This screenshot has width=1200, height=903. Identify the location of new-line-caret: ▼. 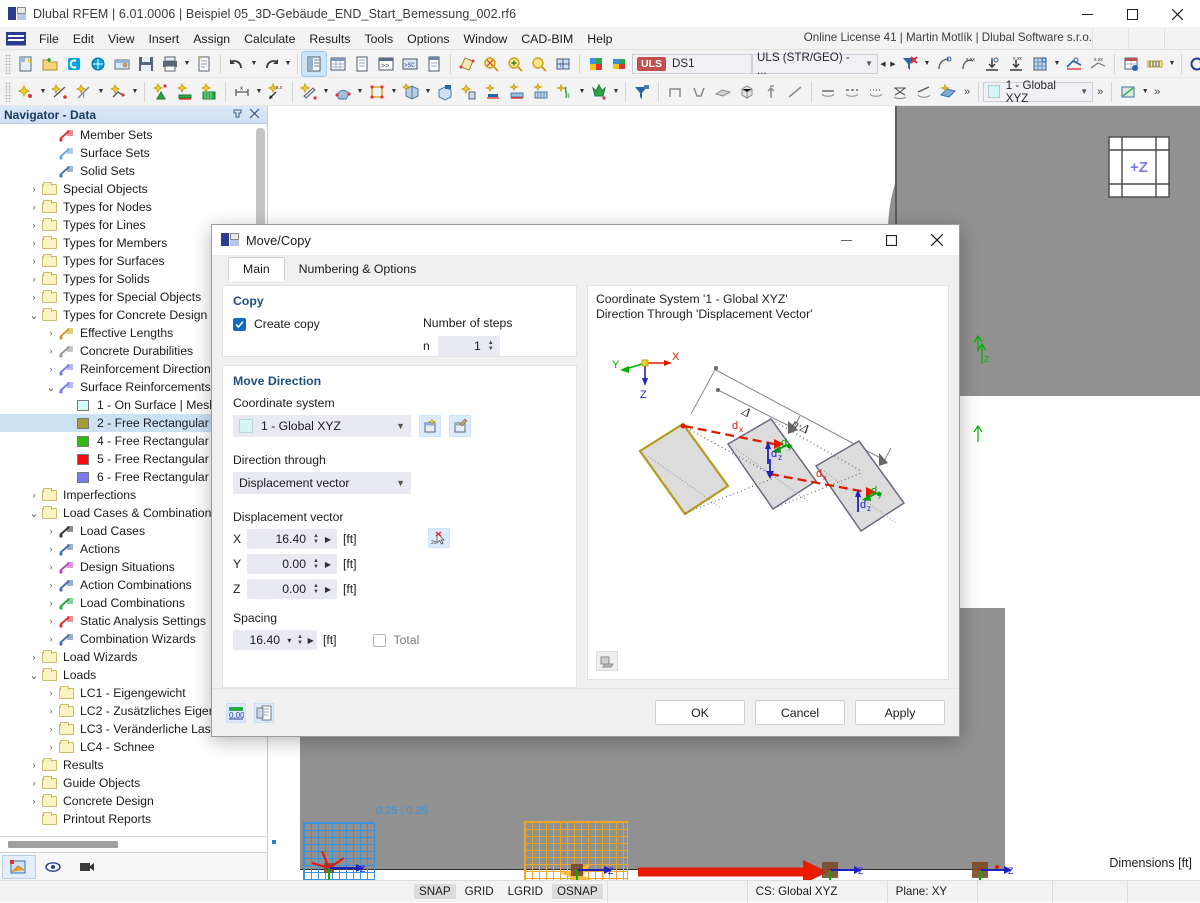
(101, 92).